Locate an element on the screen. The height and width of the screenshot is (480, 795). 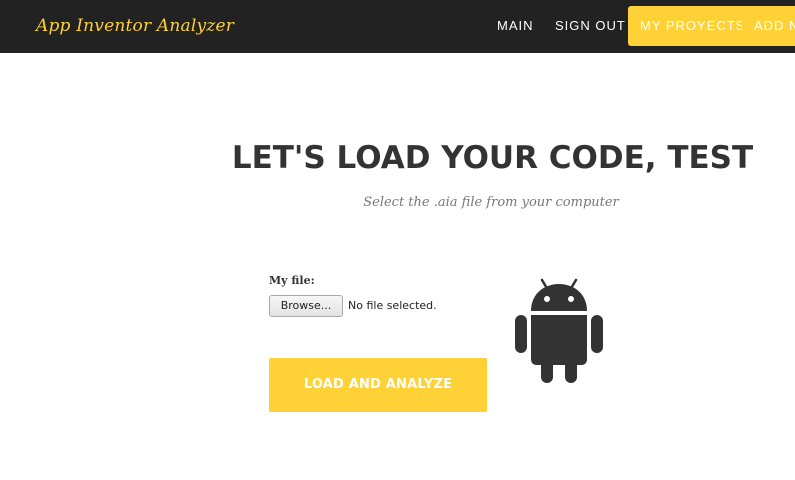
file-status-text: No file selected. is located at coordinates (392, 305).